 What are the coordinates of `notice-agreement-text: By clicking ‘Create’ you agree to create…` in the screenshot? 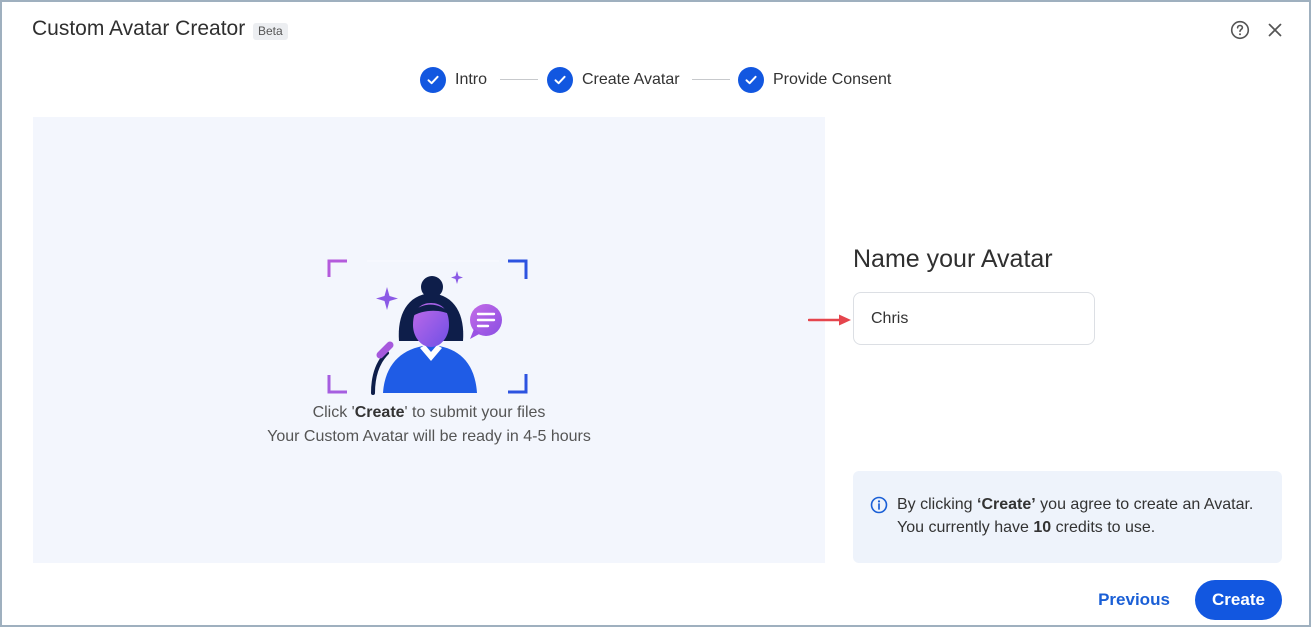 It's located at (1075, 504).